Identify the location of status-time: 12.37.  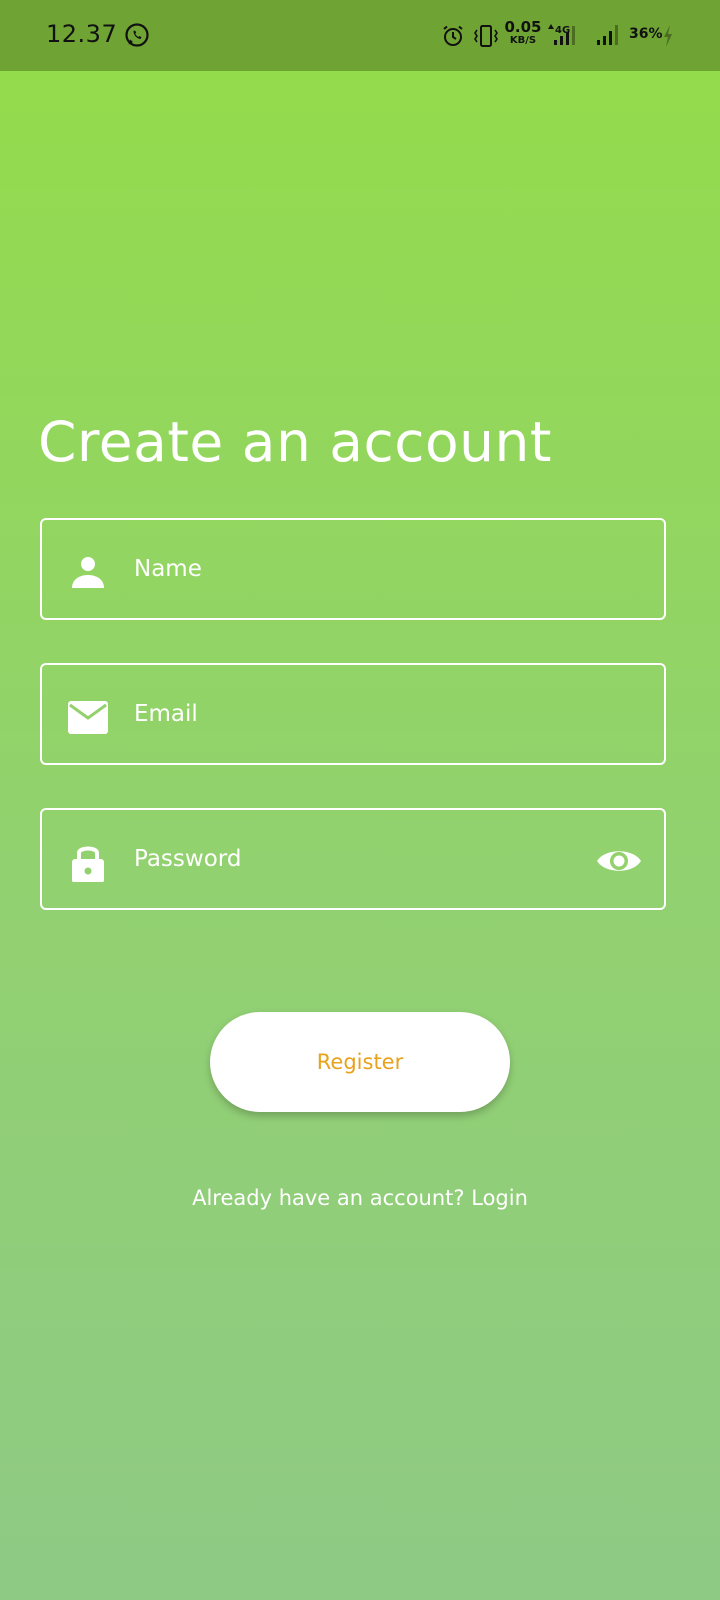
(82, 34).